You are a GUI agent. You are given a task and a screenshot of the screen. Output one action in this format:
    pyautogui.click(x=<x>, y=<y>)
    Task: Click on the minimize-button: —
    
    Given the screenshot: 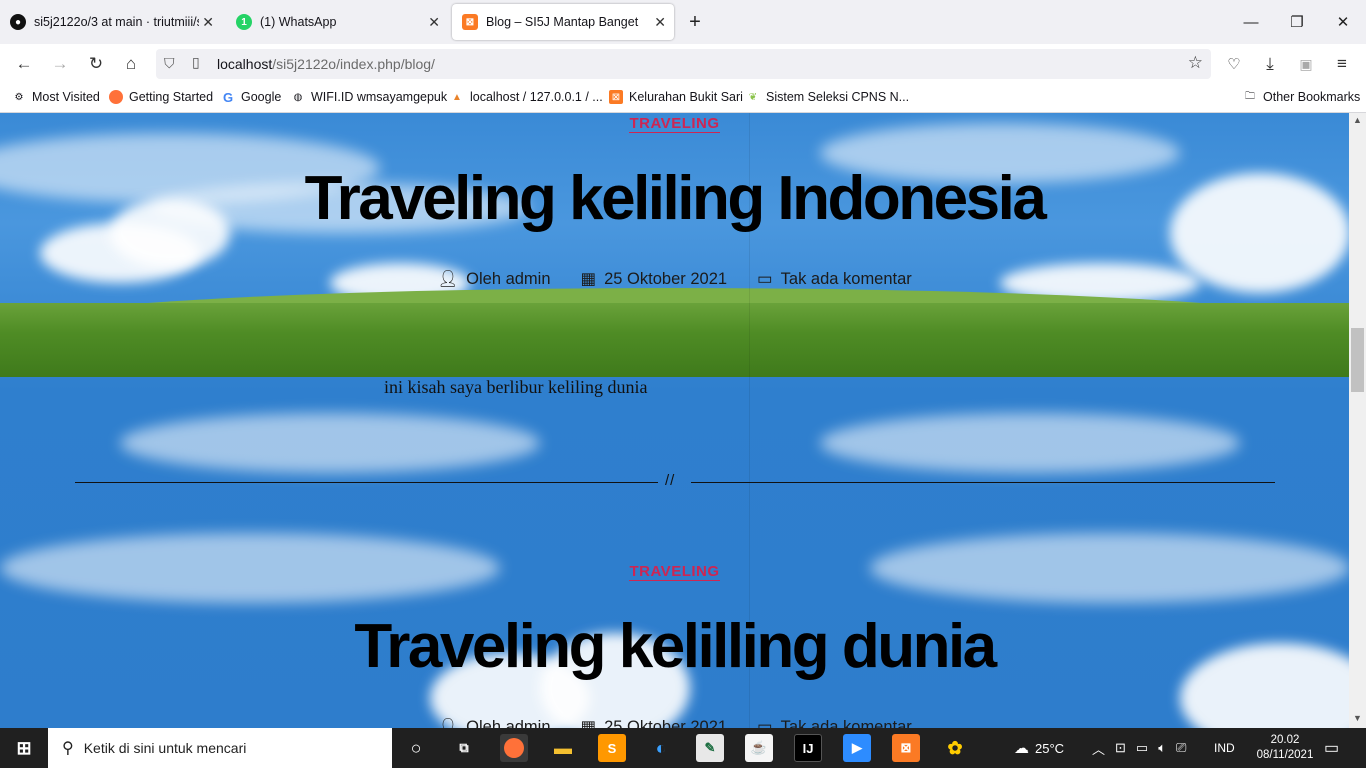 What is the action you would take?
    pyautogui.click(x=1251, y=22)
    